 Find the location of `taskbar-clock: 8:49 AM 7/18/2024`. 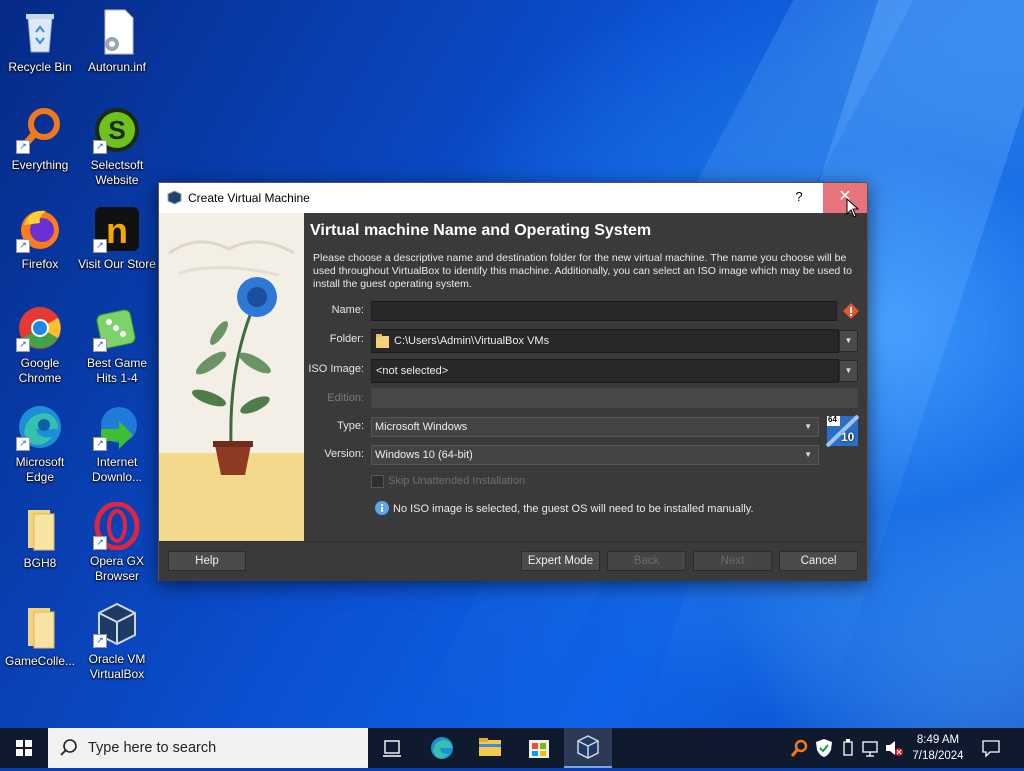

taskbar-clock: 8:49 AM 7/18/2024 is located at coordinates (938, 748).